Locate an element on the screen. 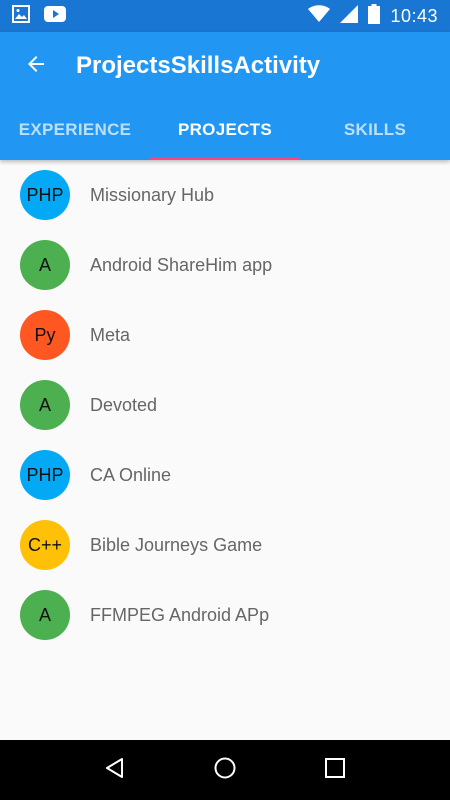 Image resolution: width=450 pixels, height=800 pixels. back-button is located at coordinates (36, 66).